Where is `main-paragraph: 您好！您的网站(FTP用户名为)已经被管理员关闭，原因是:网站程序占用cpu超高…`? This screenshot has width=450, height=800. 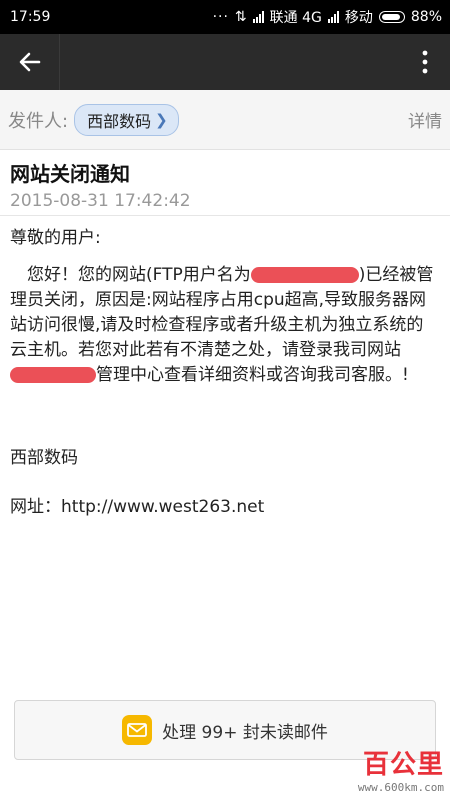
main-paragraph: 您好！您的网站(FTP用户名为)已经被管理员关闭，原因是:网站程序占用cpu超高… is located at coordinates (225, 325).